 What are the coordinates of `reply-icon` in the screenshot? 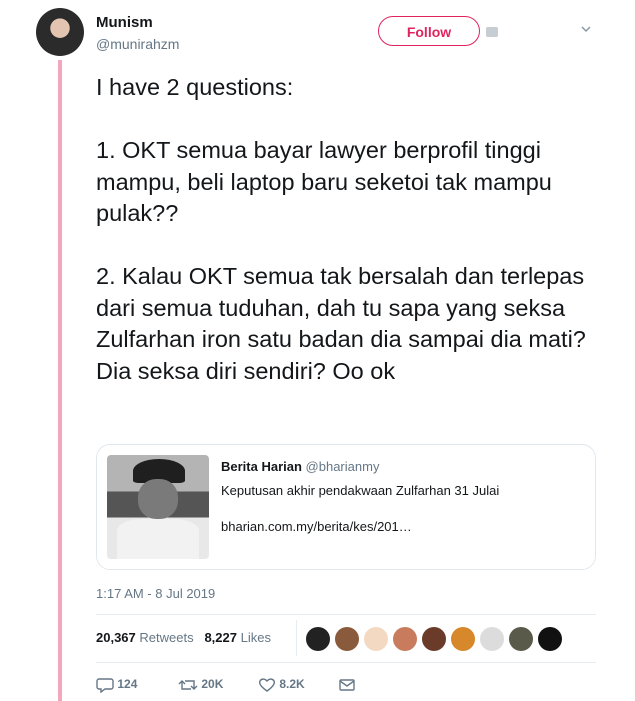 It's located at (105, 685).